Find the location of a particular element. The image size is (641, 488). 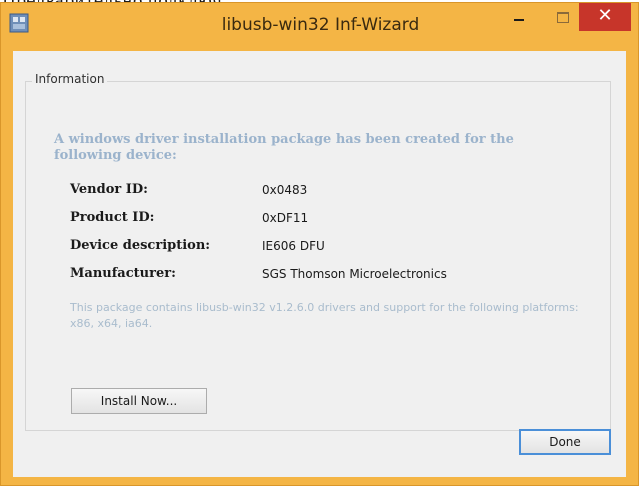

title-bar: libusb-win32 Inf-Wizard ✕ is located at coordinates (319, 27).